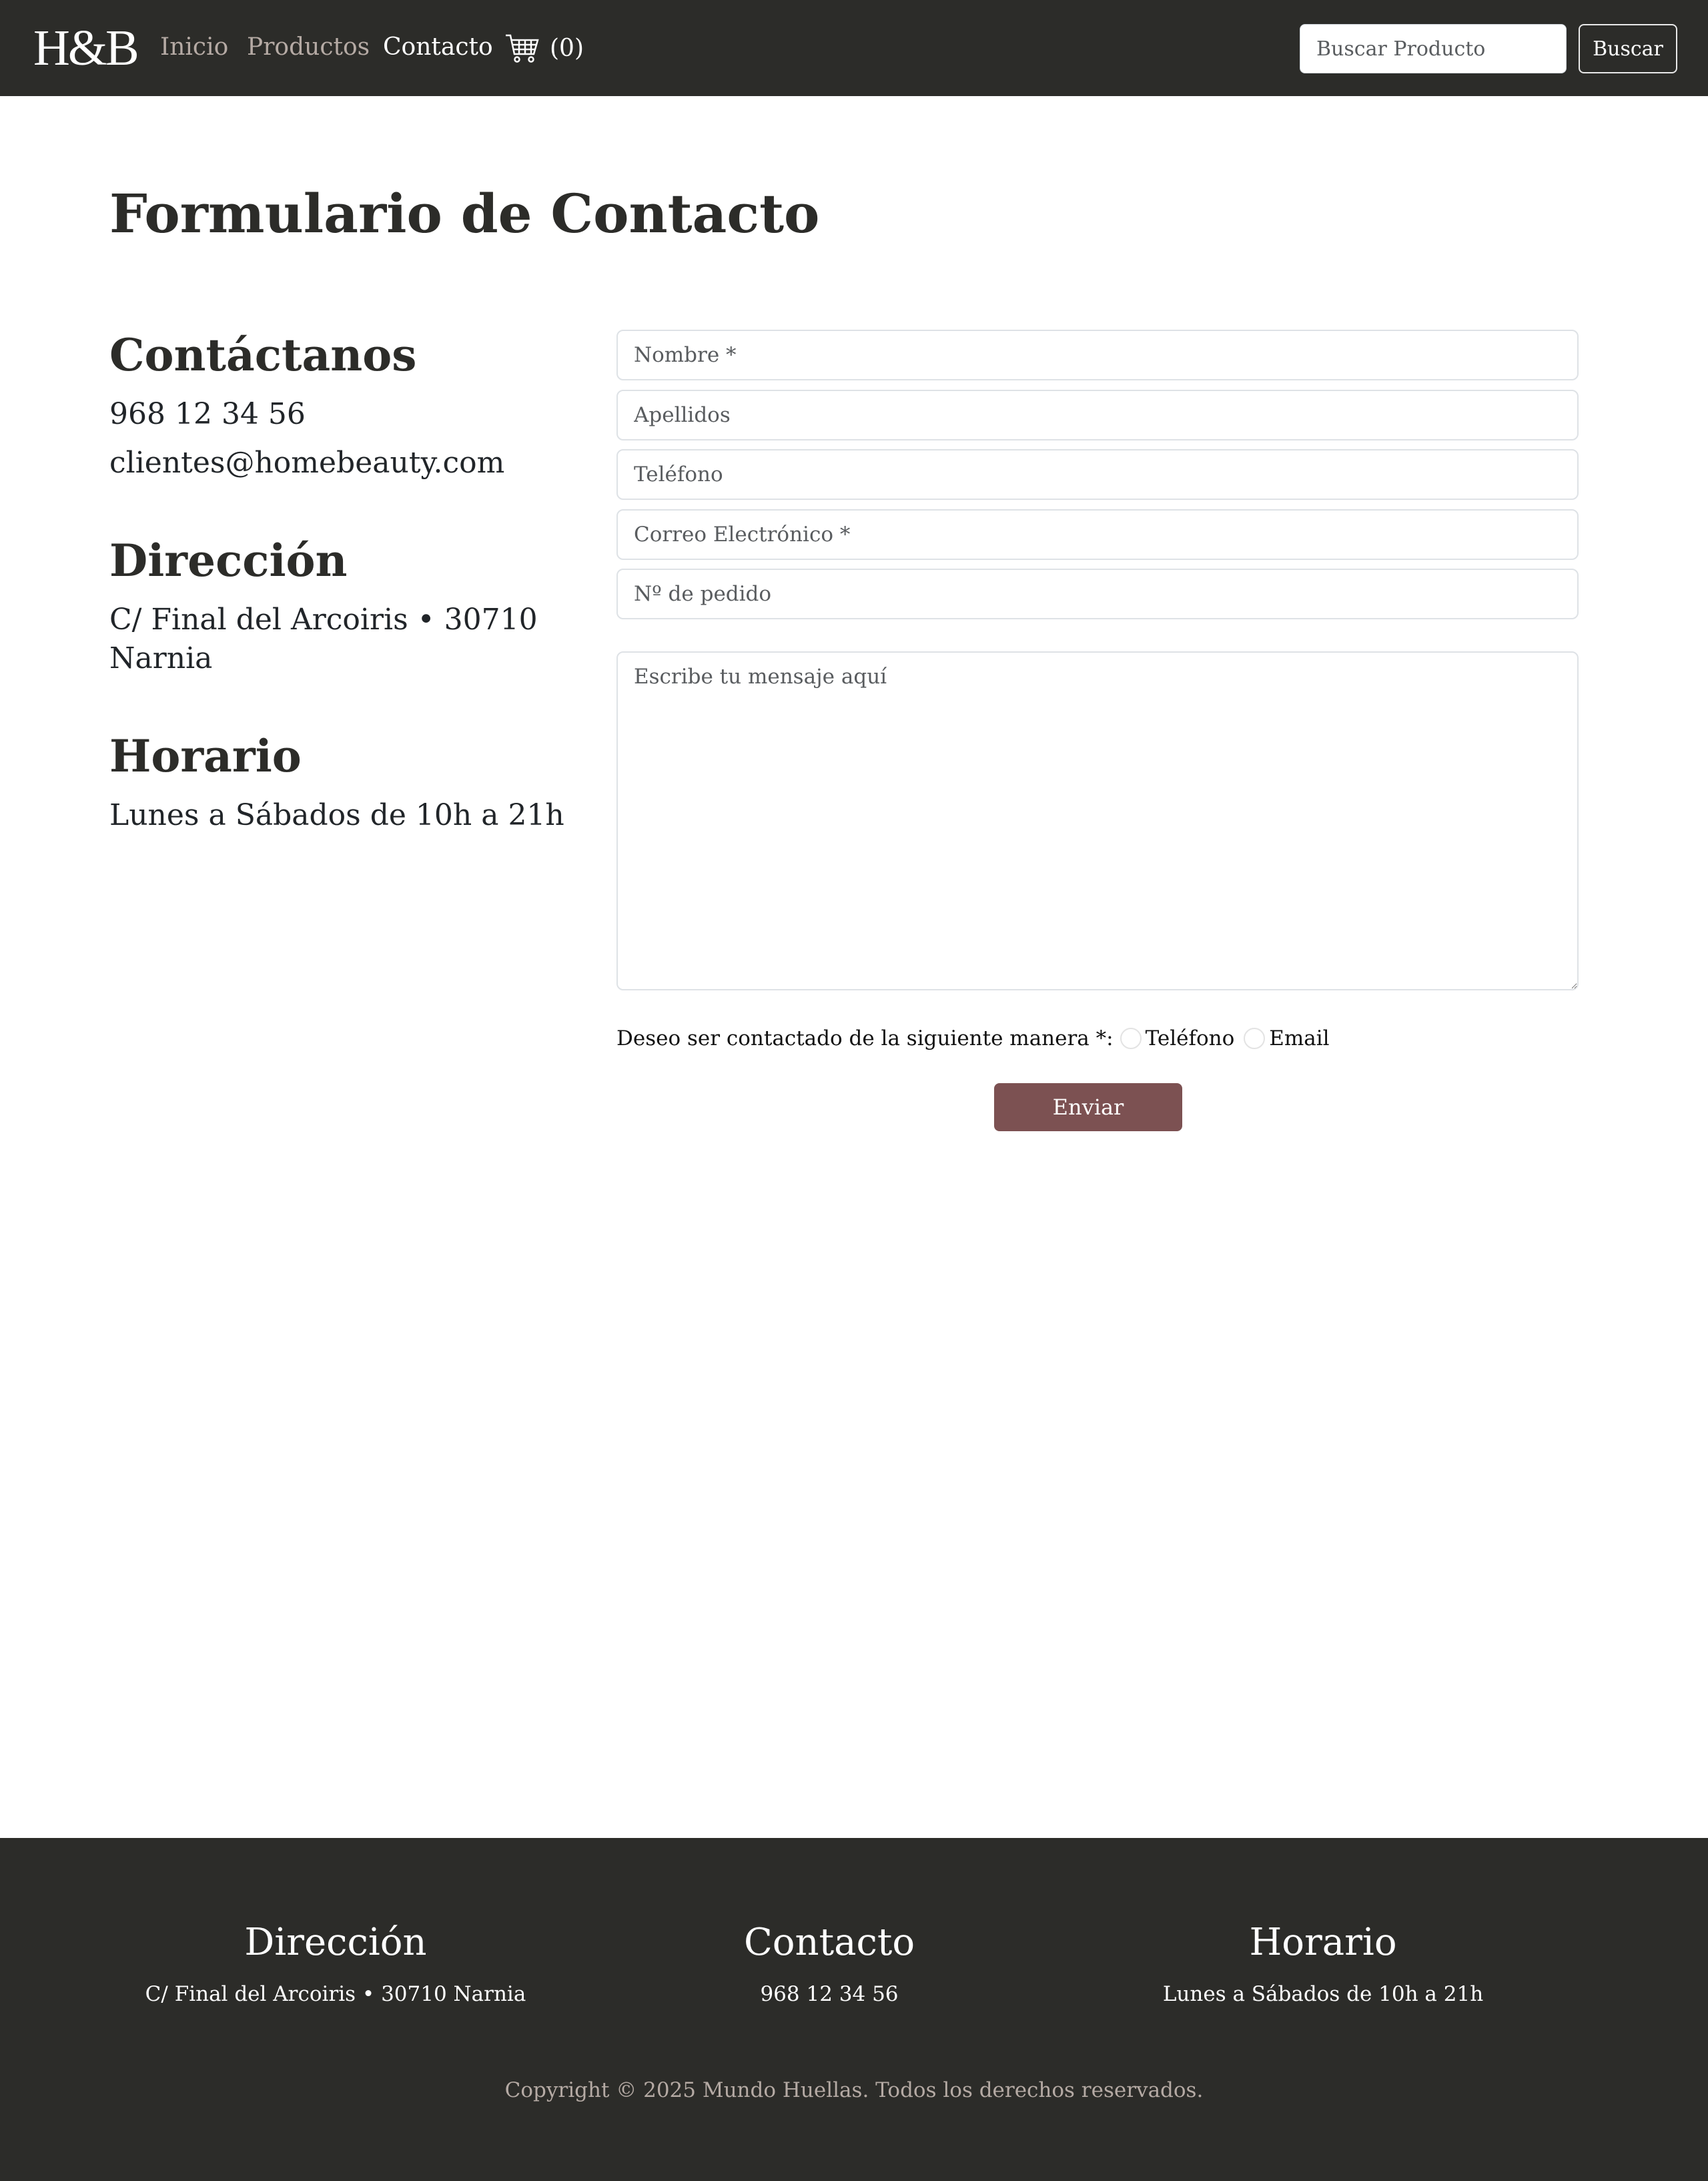 This screenshot has height=2181, width=1708. I want to click on radio-email, so click(1255, 1038).